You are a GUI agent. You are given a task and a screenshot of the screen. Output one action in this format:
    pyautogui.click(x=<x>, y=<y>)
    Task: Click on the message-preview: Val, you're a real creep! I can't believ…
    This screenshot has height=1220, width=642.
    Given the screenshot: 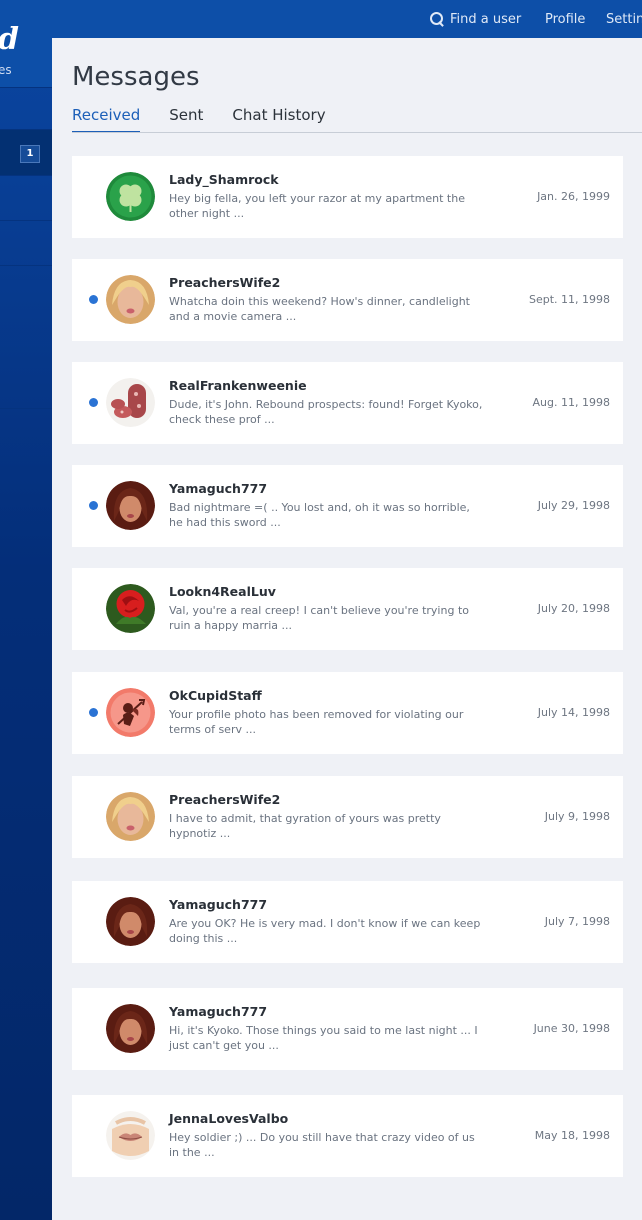 What is the action you would take?
    pyautogui.click(x=319, y=618)
    